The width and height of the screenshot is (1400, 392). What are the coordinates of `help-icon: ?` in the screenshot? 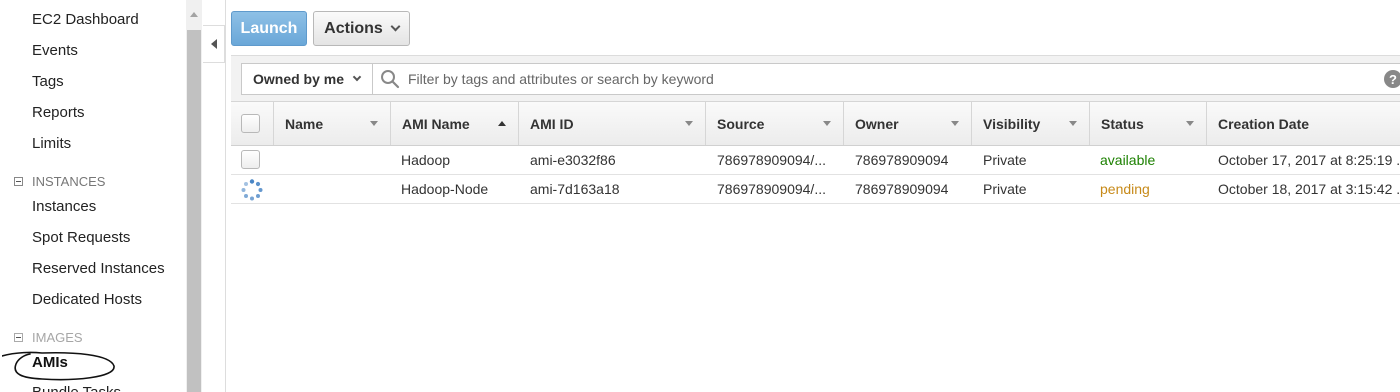 It's located at (1392, 79).